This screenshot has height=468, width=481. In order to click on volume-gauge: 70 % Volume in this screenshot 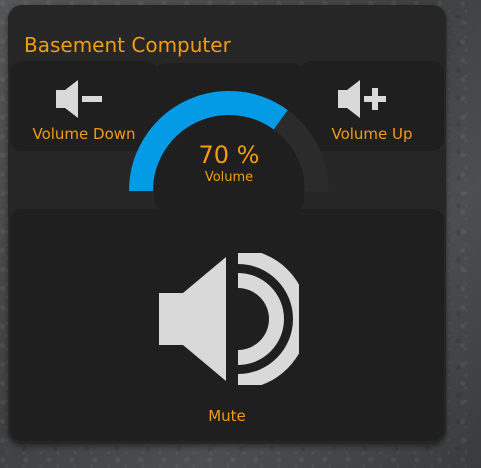, I will do `click(229, 137)`.